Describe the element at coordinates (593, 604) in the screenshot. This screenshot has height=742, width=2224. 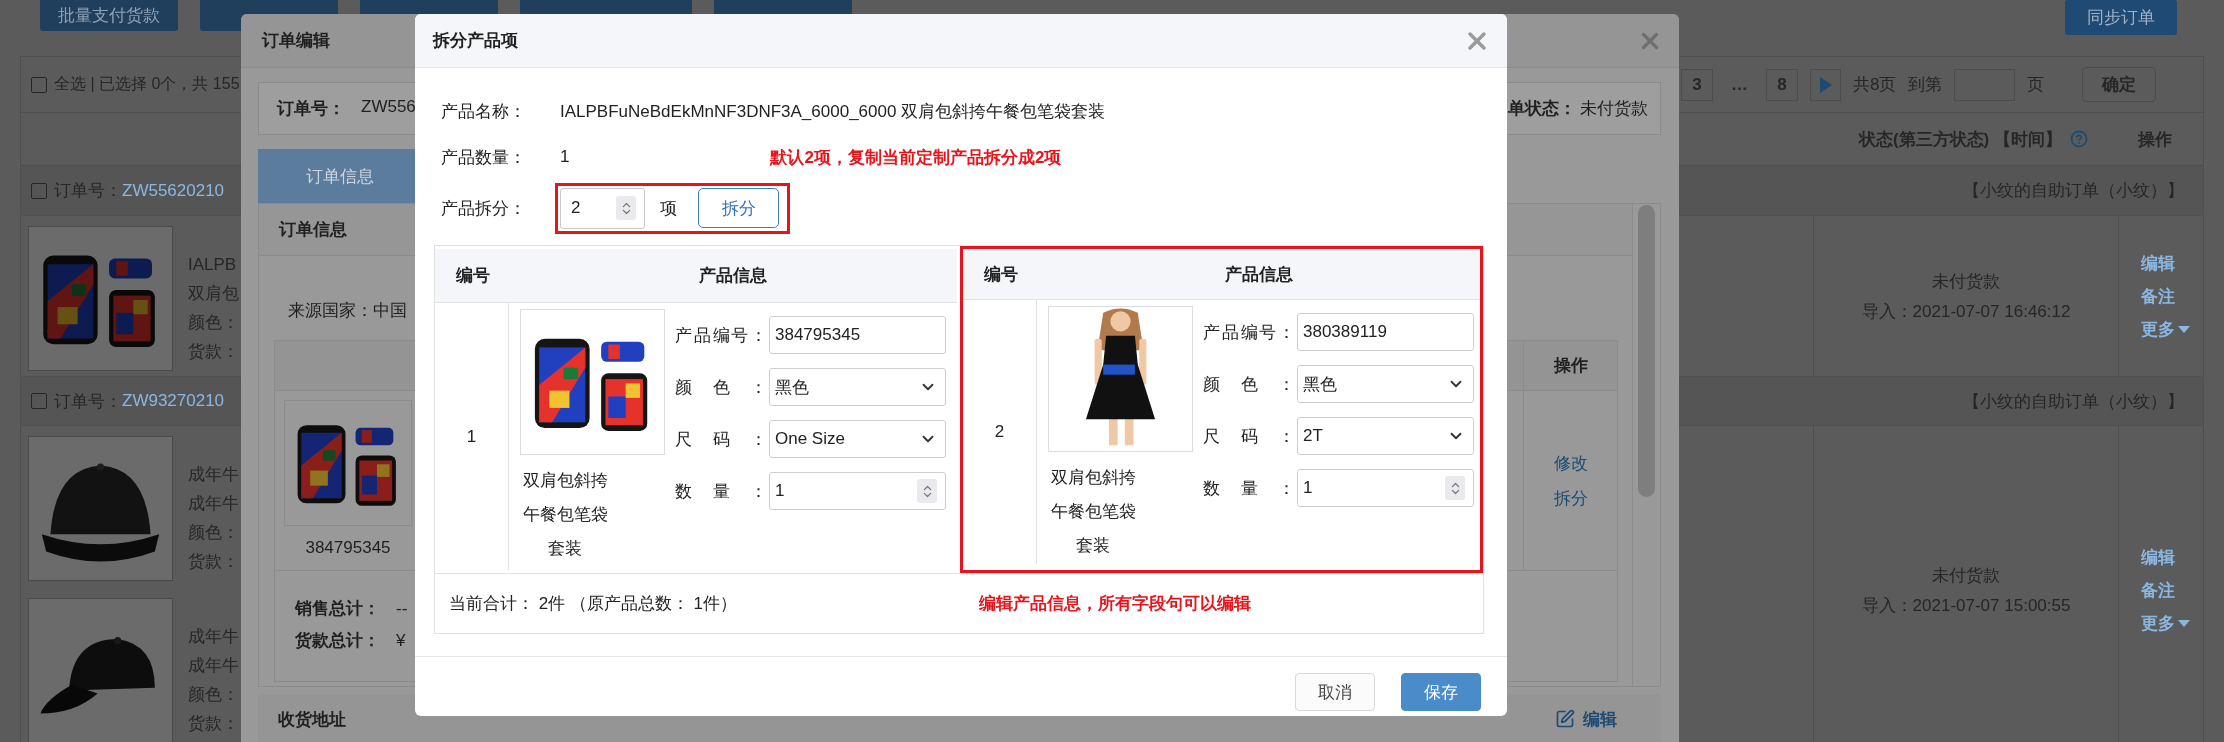
I see `total-summary: 当前合计： 2件 （原产品总数： 1件）` at that location.